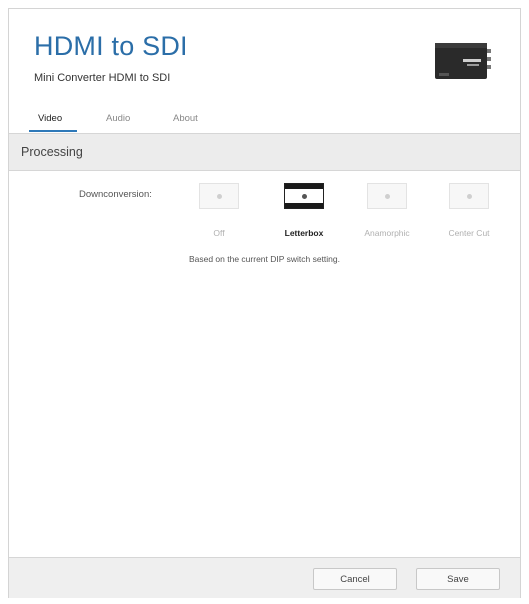 The height and width of the screenshot is (604, 529). Describe the element at coordinates (355, 579) in the screenshot. I see `cancel-button: Cancel` at that location.